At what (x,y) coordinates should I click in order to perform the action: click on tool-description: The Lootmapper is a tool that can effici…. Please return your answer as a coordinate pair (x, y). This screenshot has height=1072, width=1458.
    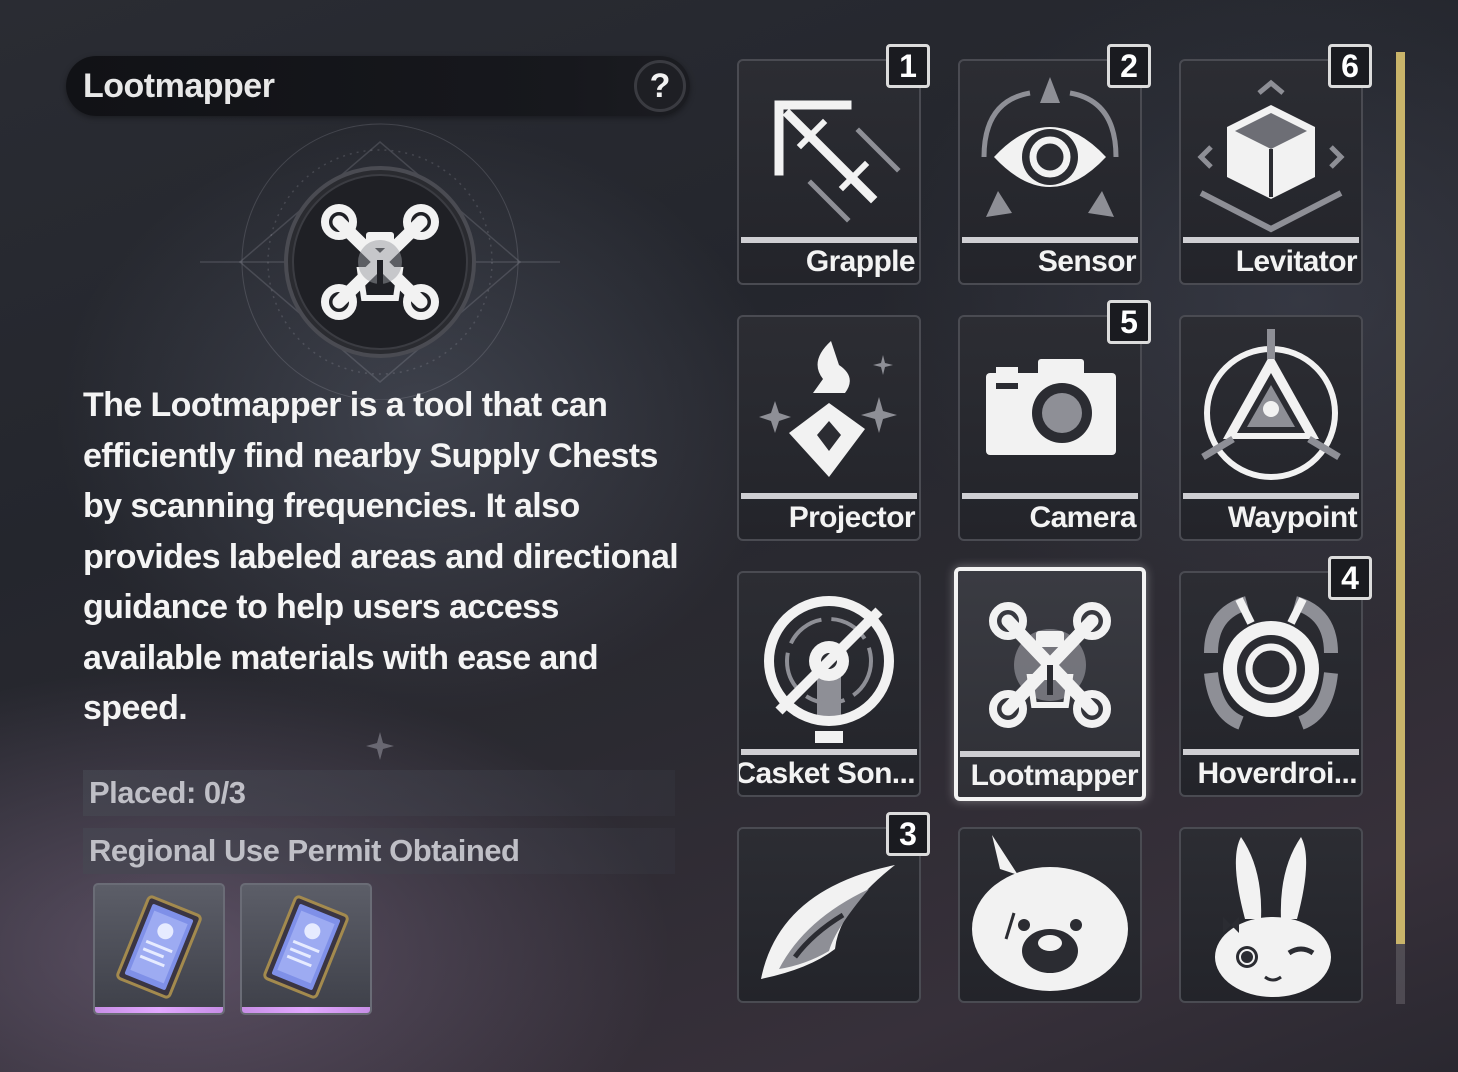
    Looking at the image, I should click on (381, 556).